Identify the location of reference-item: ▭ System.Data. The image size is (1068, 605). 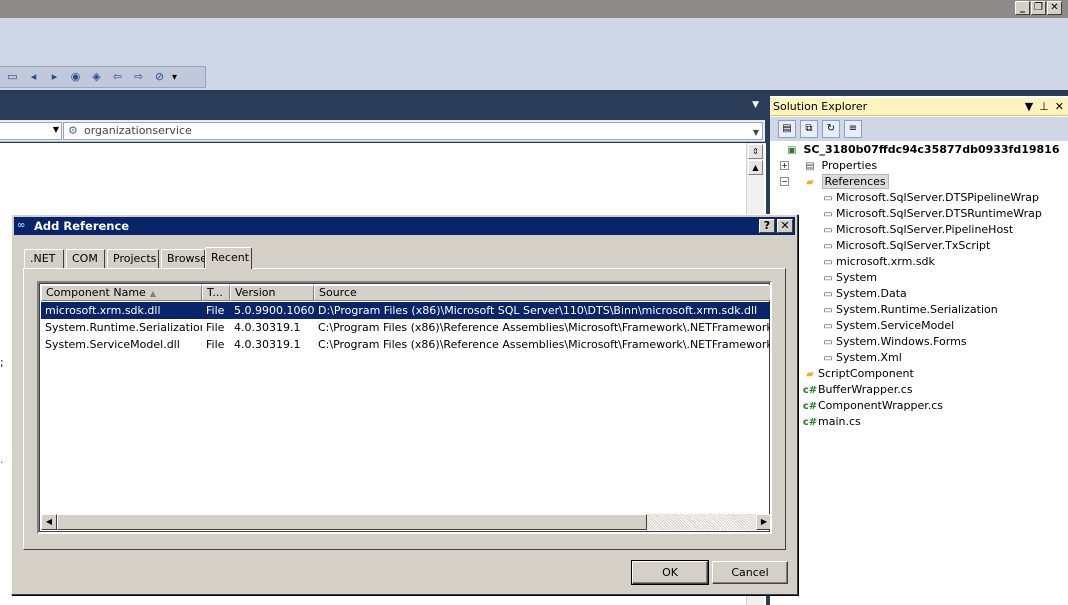
(863, 294).